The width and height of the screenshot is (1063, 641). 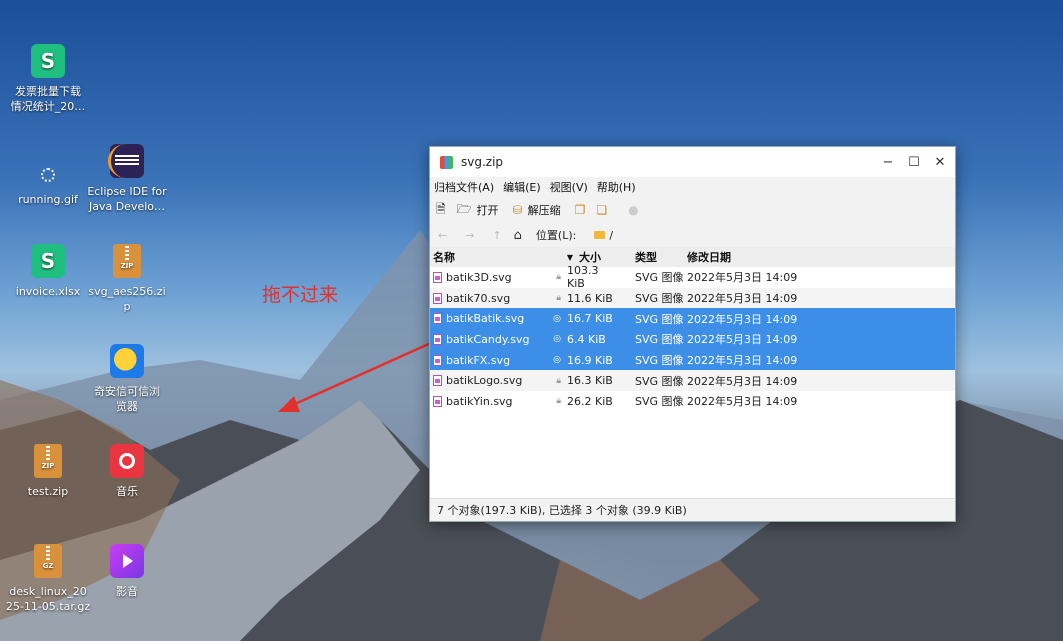 I want to click on column-name: 名称, so click(x=490, y=257).